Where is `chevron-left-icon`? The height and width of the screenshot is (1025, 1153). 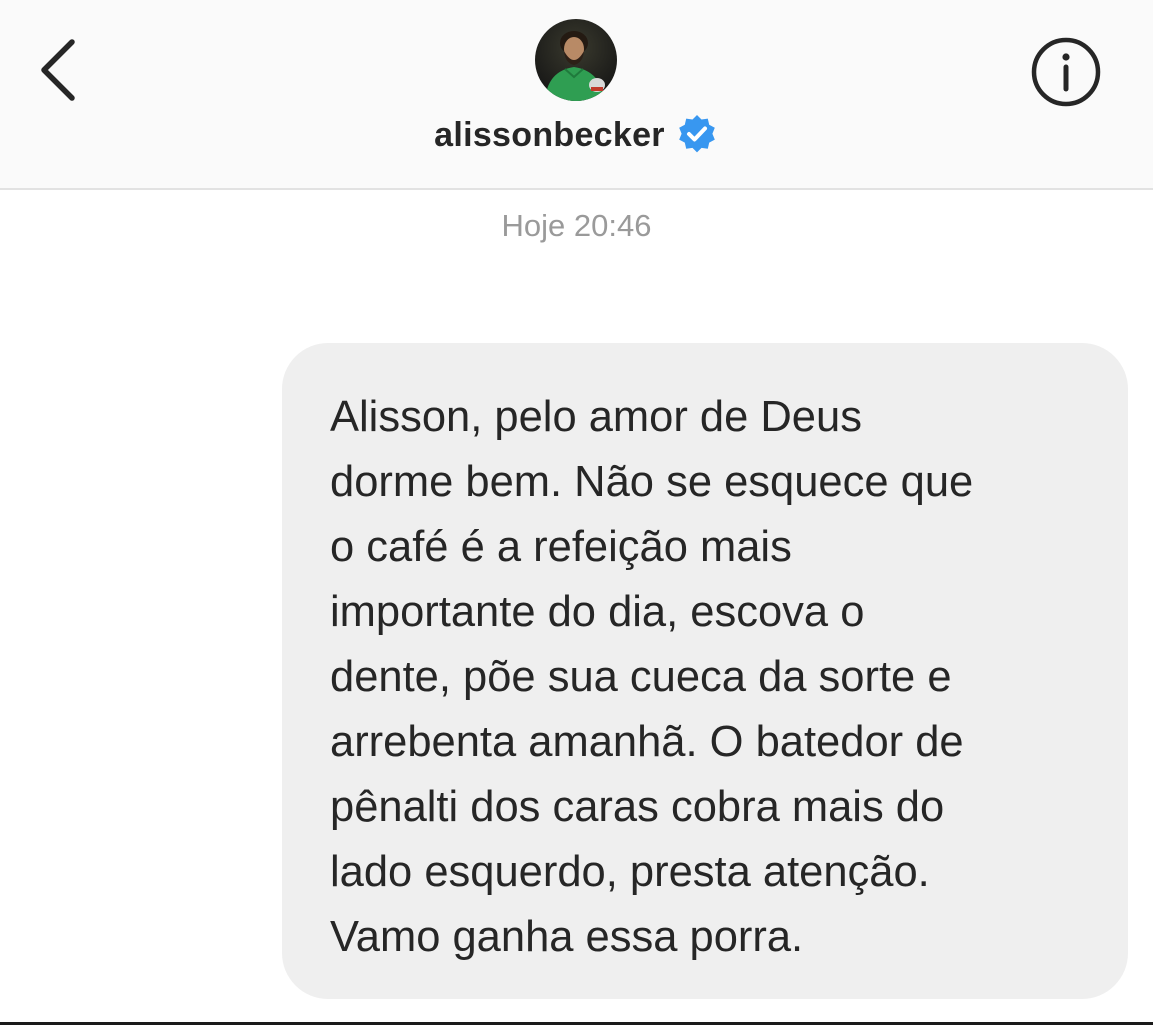
chevron-left-icon is located at coordinates (58, 70).